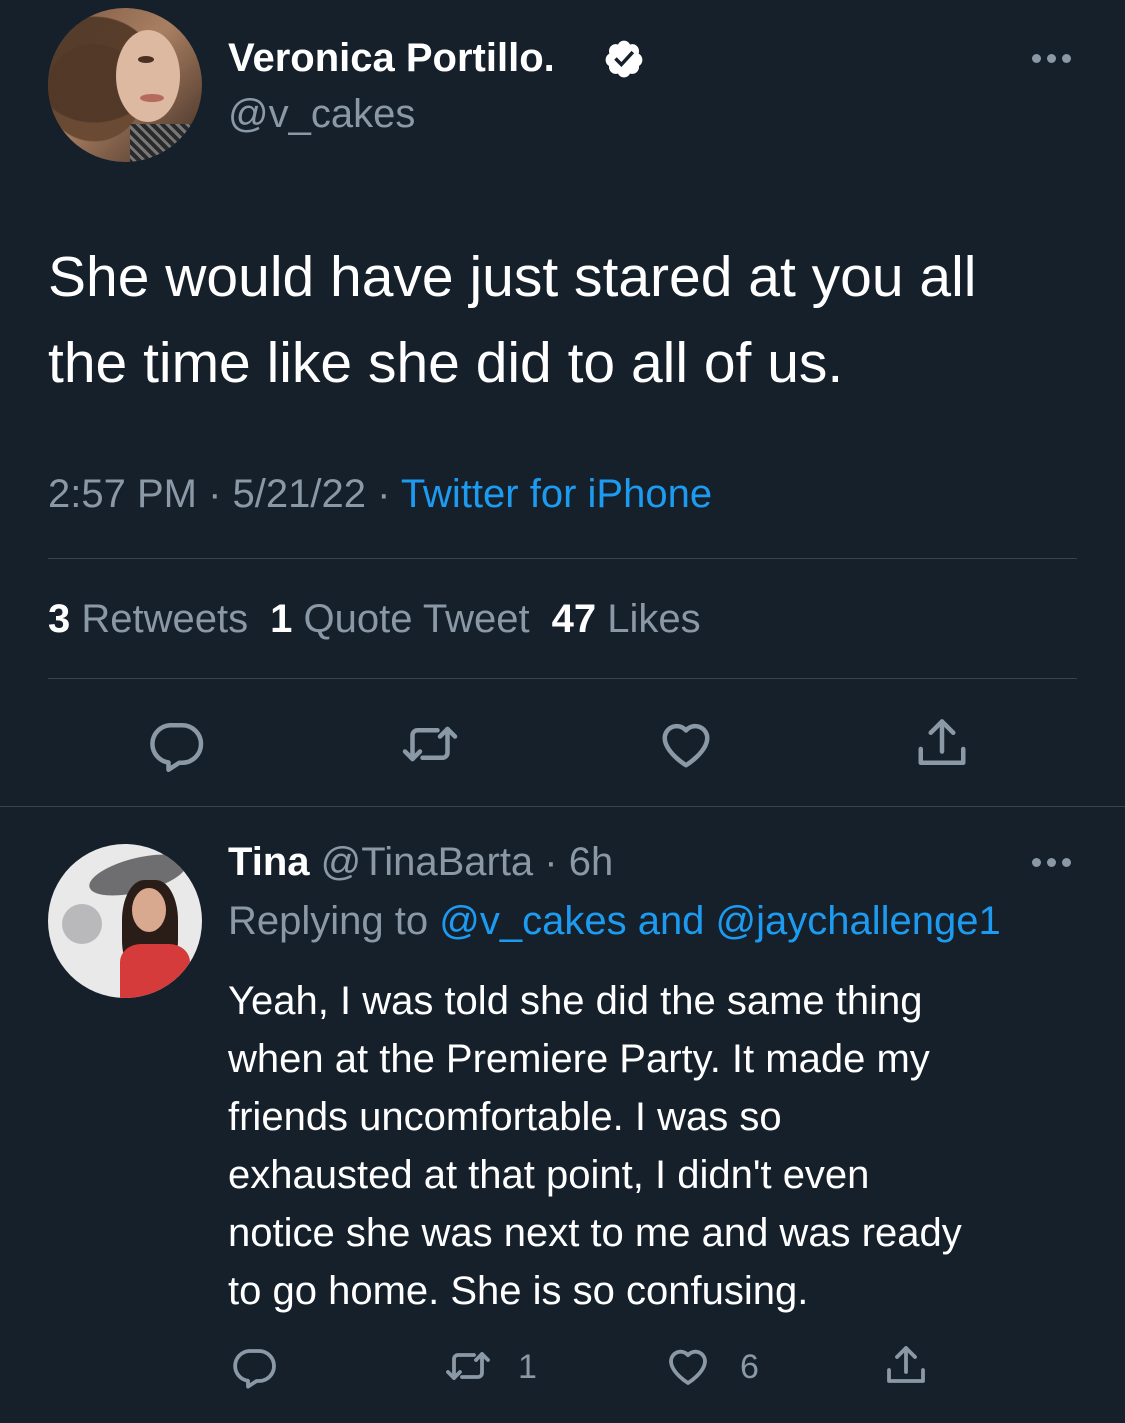 Image resolution: width=1125 pixels, height=1423 pixels. What do you see at coordinates (942, 744) in the screenshot?
I see `share-icon` at bounding box center [942, 744].